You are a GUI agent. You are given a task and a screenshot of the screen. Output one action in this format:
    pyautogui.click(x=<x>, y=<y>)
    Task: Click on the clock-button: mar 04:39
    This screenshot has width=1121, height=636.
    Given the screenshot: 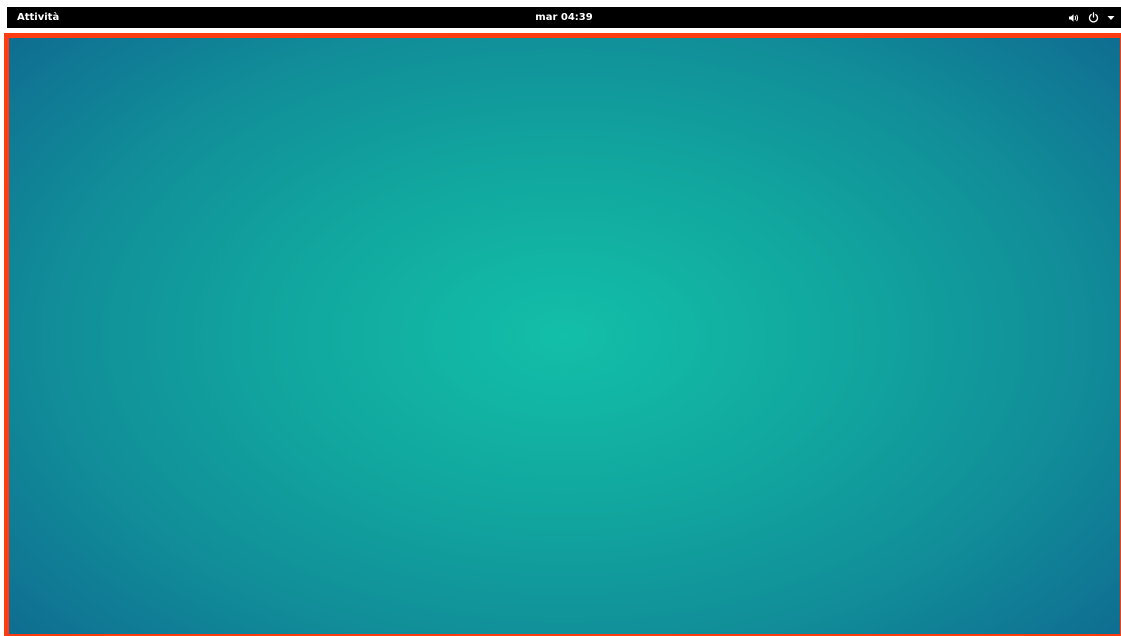 What is the action you would take?
    pyautogui.click(x=563, y=17)
    